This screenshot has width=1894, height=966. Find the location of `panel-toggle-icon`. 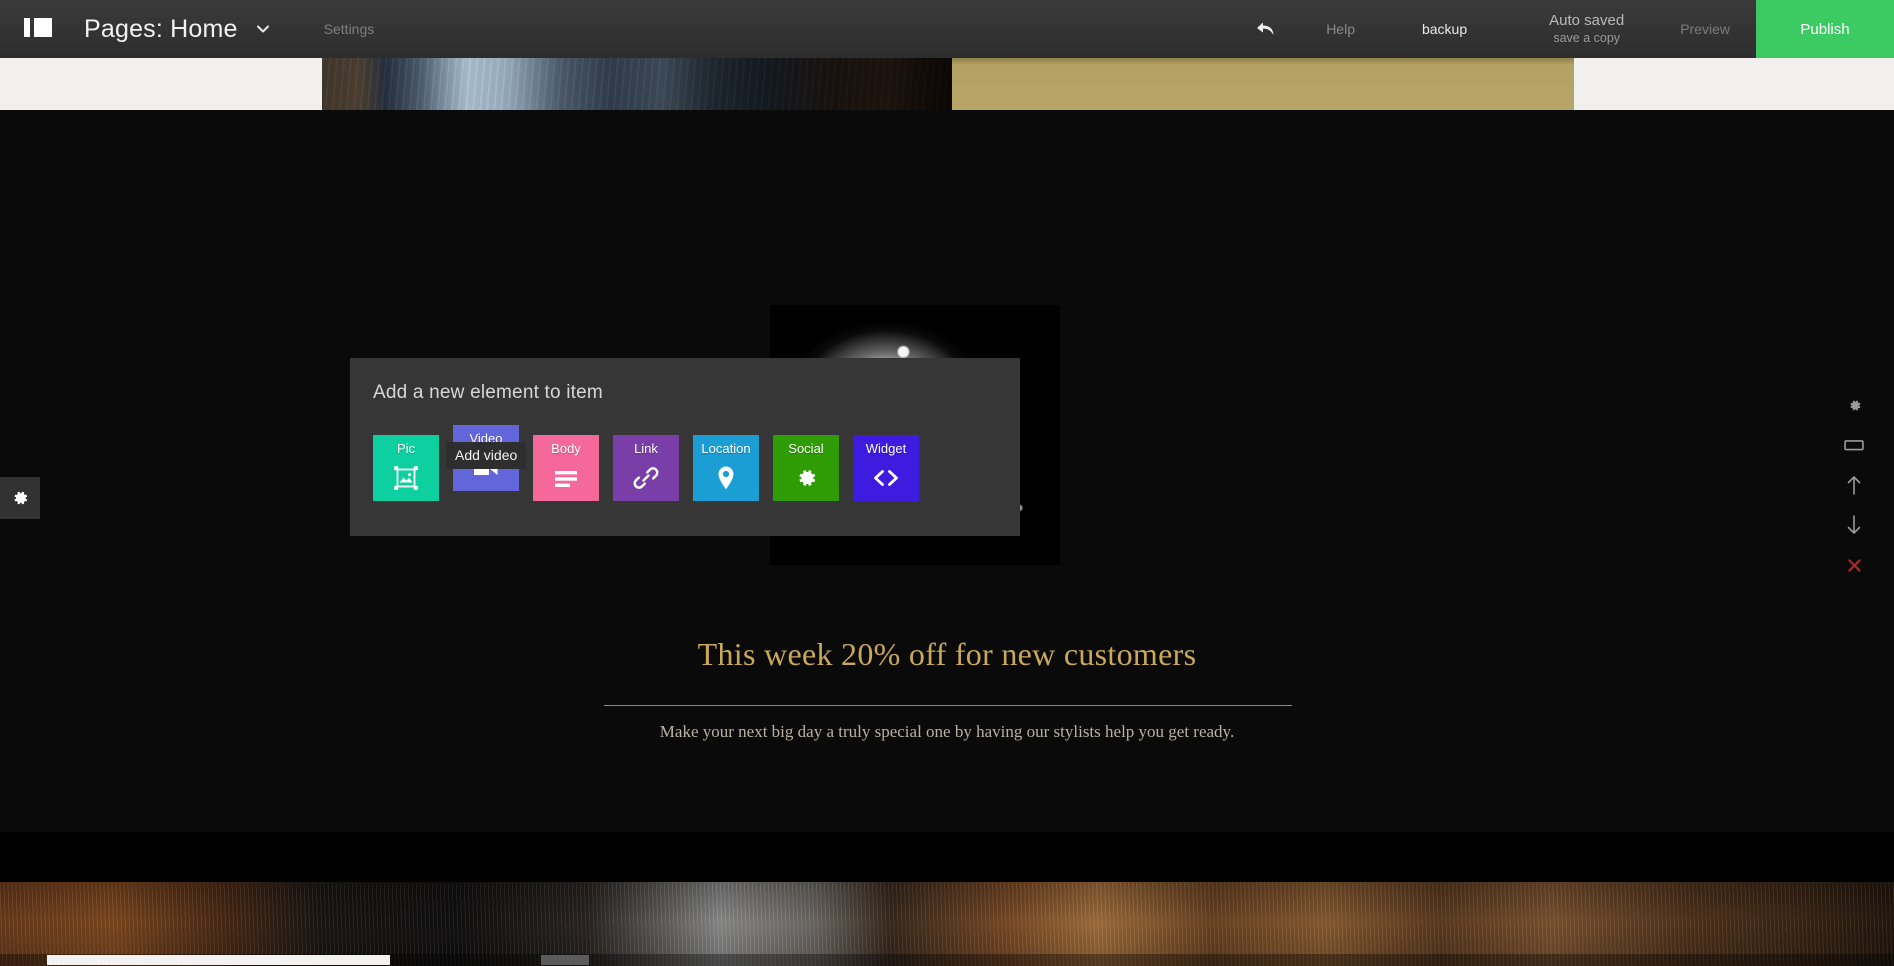

panel-toggle-icon is located at coordinates (38, 29).